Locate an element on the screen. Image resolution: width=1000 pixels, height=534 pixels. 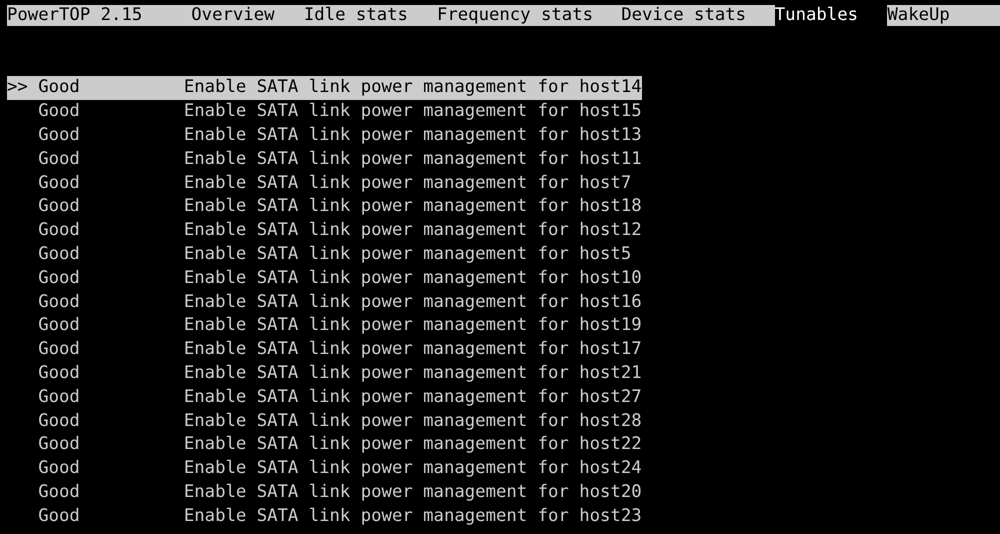
app-title: PowerTOP 2.15 is located at coordinates (74, 15).